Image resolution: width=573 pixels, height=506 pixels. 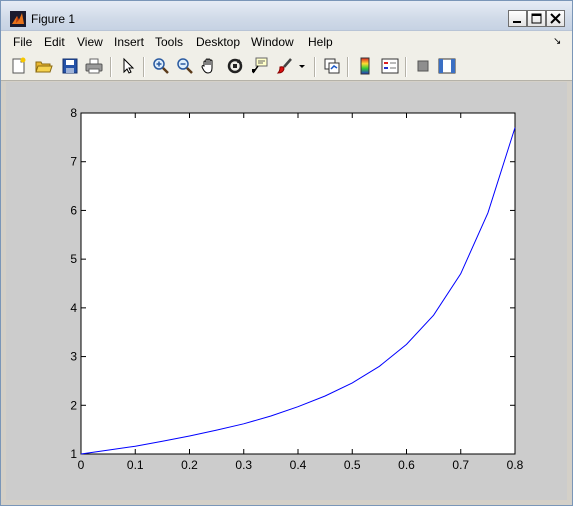 I want to click on brush-dropdown-icon, so click(x=302, y=66).